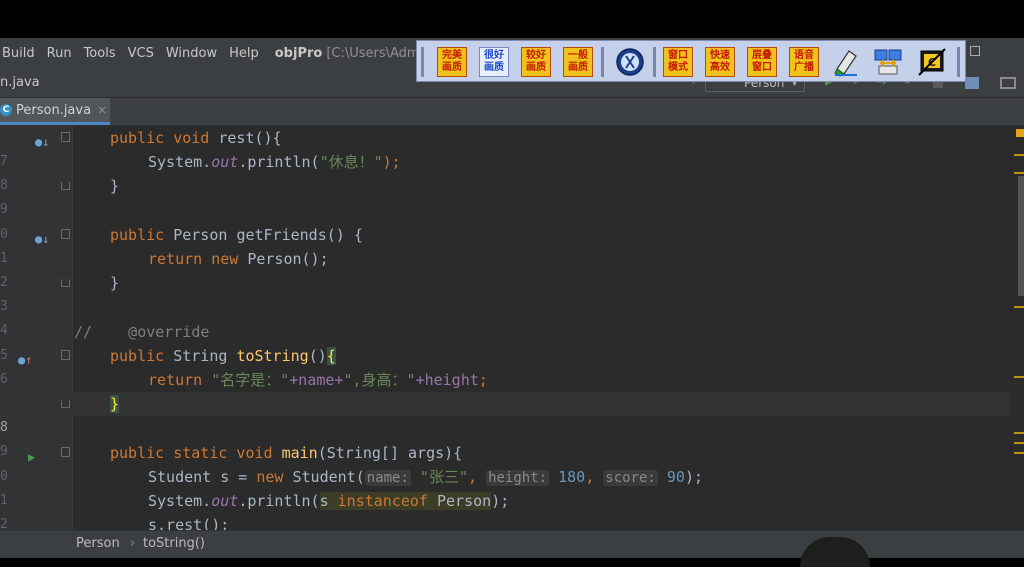 The width and height of the screenshot is (1024, 567). Describe the element at coordinates (512, 220) in the screenshot. I see `code-line: 0` at that location.